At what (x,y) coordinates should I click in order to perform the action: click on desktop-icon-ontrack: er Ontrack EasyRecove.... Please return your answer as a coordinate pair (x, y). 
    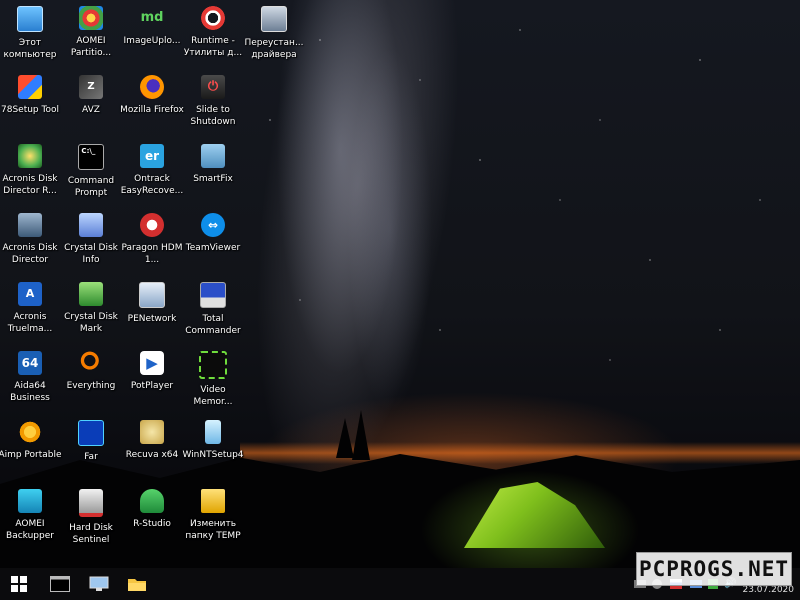
    Looking at the image, I should click on (152, 175).